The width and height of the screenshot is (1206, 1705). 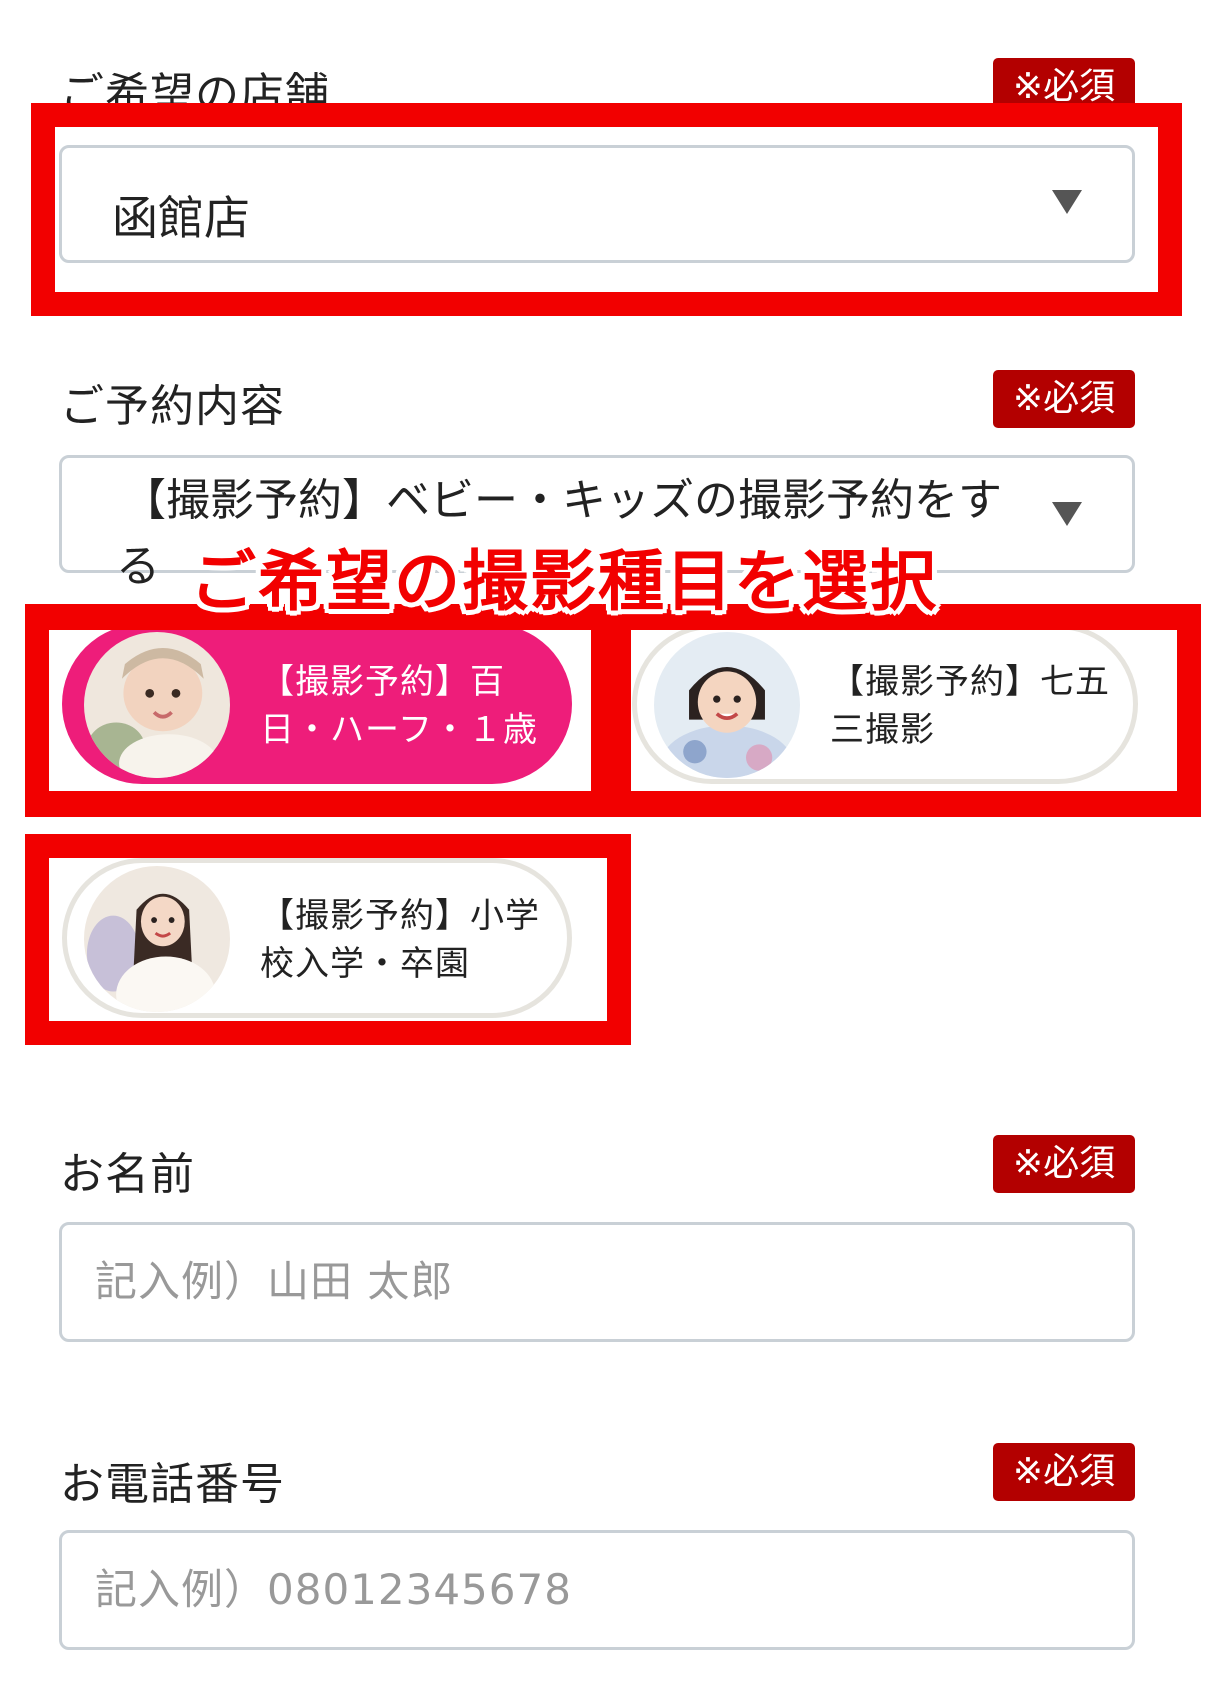 What do you see at coordinates (564, 581) in the screenshot?
I see `annotation-text: ご希望の撮影種目を選択` at bounding box center [564, 581].